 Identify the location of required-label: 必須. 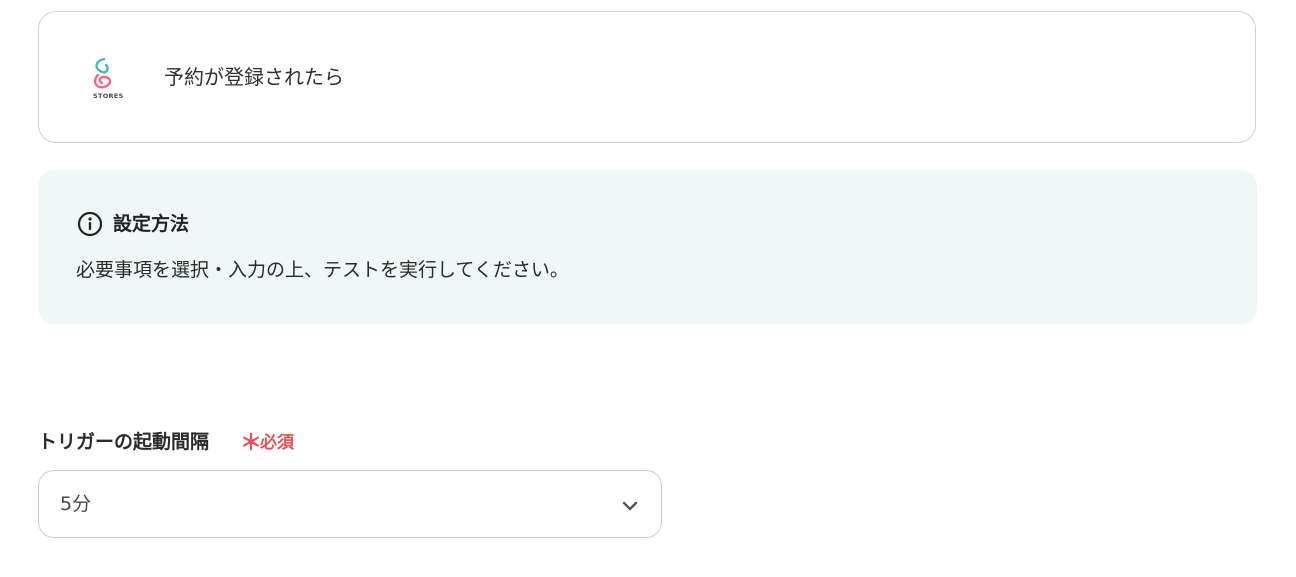
(277, 443).